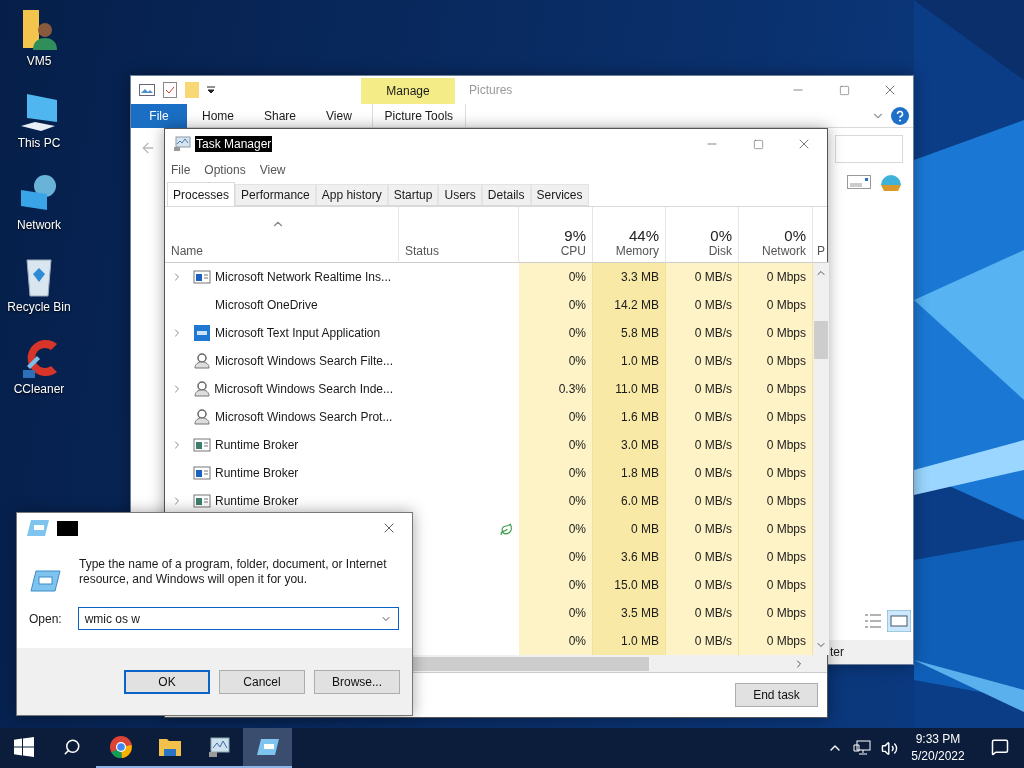 The image size is (1024, 768). I want to click on ribbon-tab: Home, so click(218, 115).